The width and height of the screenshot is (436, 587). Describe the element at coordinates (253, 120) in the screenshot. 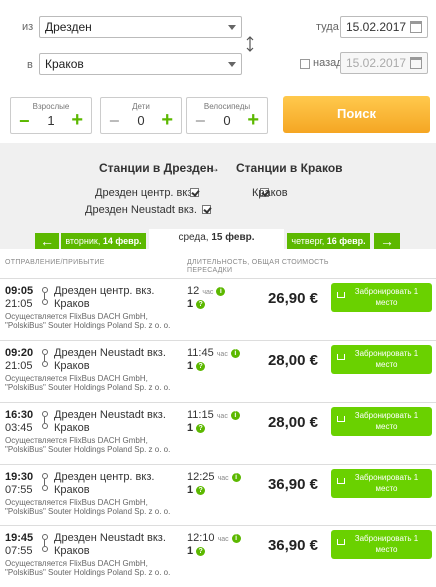

I see `bikes-plus-button: +` at that location.